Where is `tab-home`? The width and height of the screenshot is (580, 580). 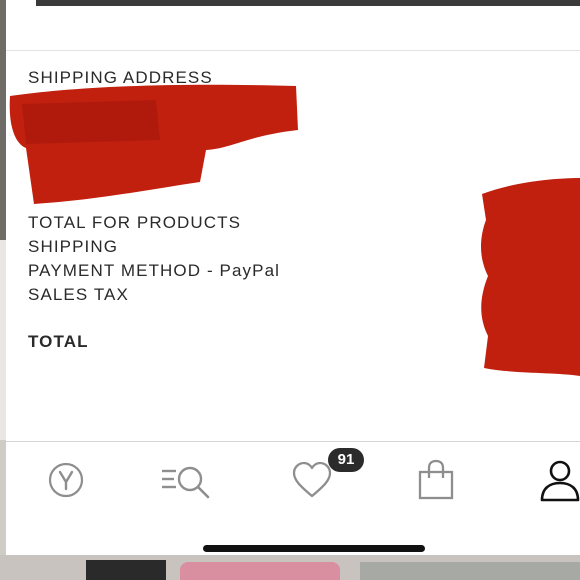
tab-home is located at coordinates (66, 480).